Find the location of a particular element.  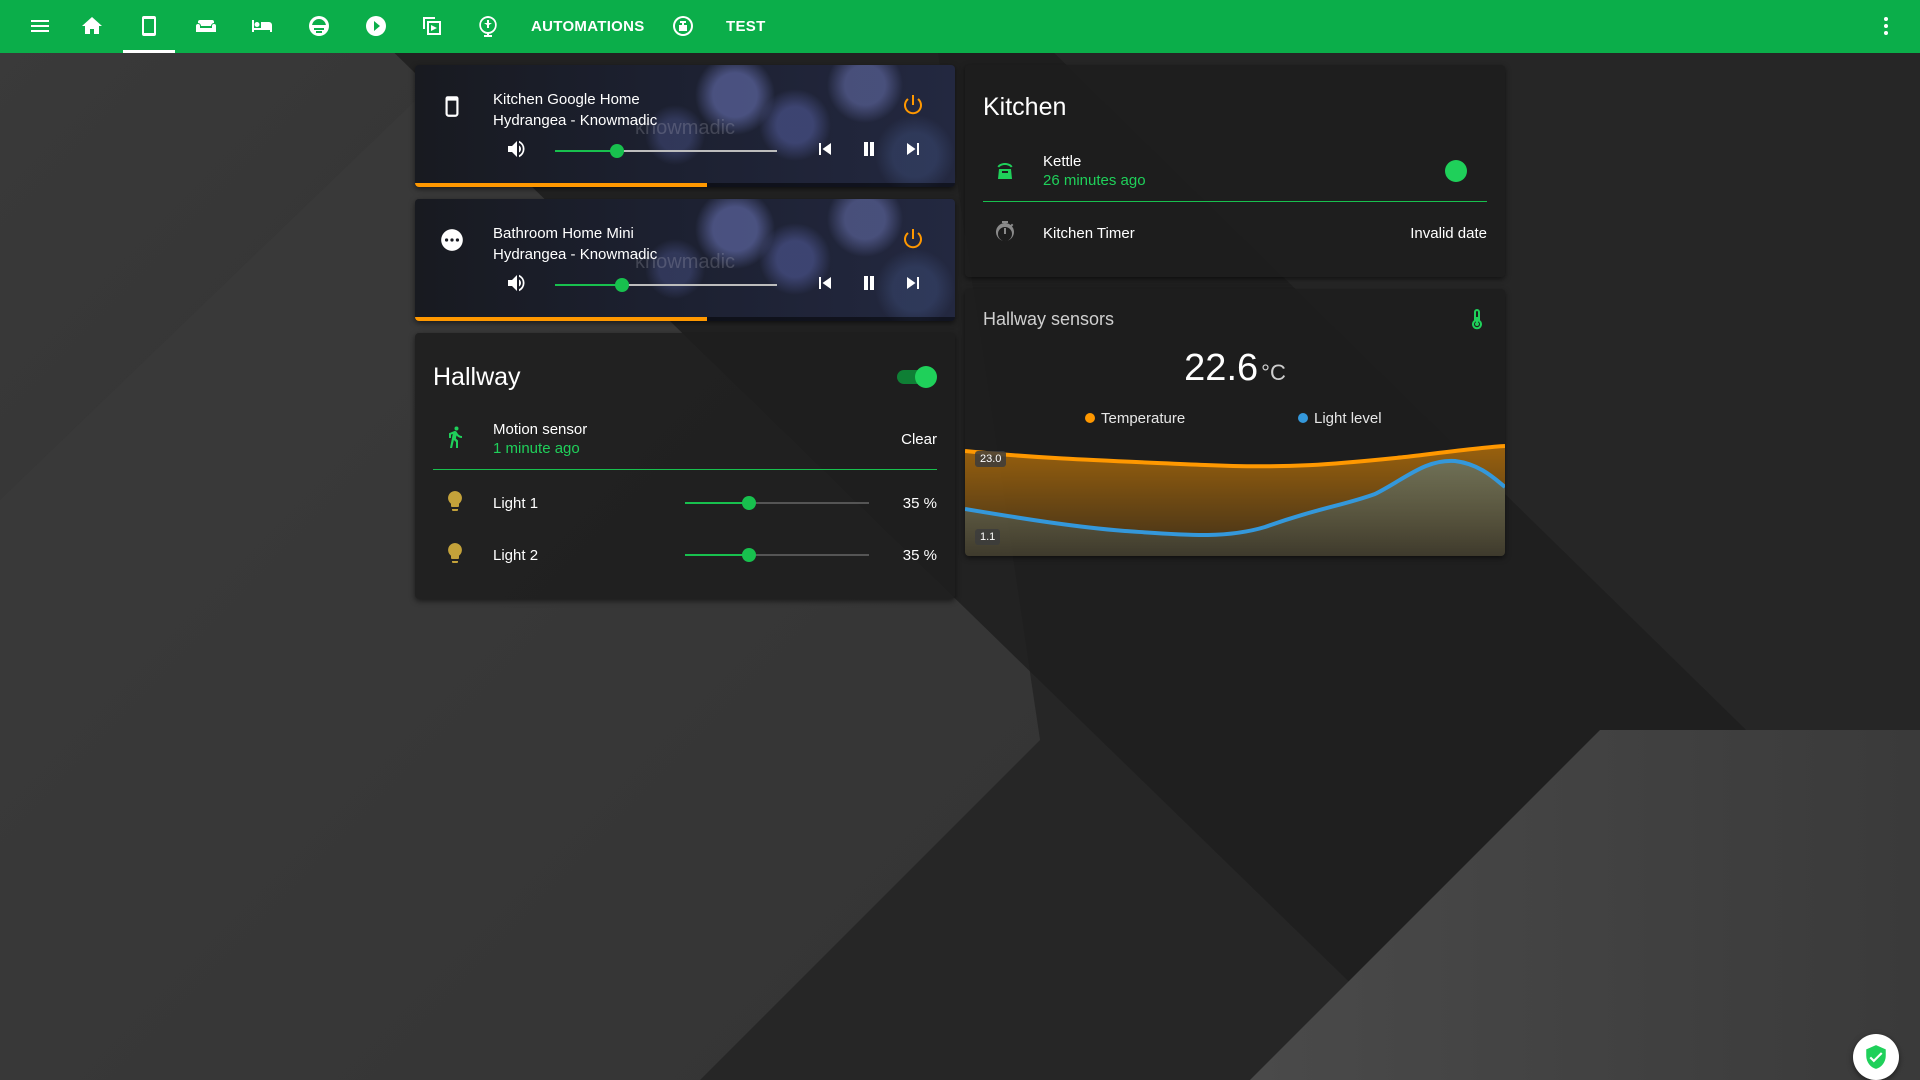

robot-icon is located at coordinates (683, 26).